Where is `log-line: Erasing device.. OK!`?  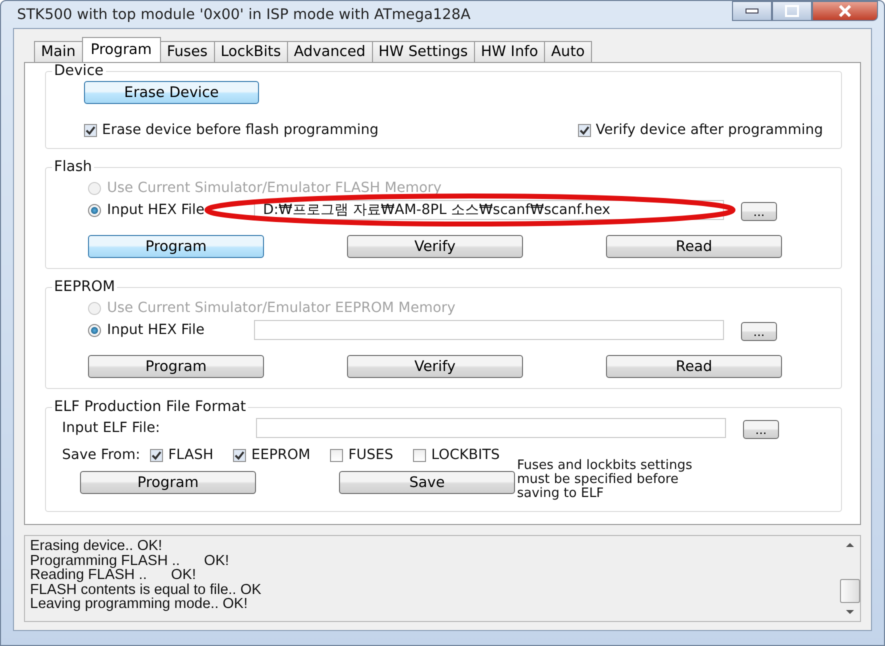 log-line: Erasing device.. OK! is located at coordinates (97, 546).